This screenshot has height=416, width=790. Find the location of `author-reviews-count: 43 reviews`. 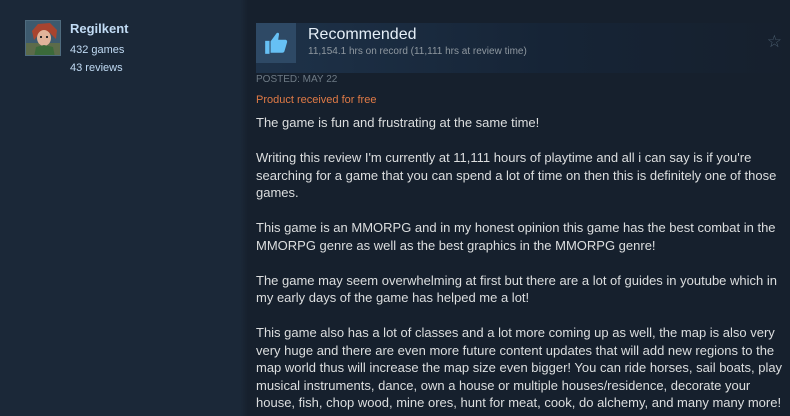

author-reviews-count: 43 reviews is located at coordinates (96, 68).